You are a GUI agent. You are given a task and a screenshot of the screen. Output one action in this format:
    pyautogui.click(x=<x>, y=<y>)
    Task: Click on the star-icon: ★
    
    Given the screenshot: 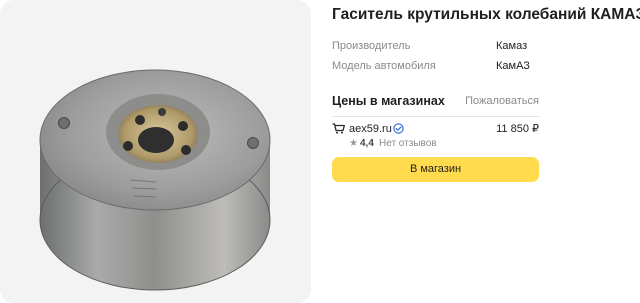 What is the action you would take?
    pyautogui.click(x=353, y=143)
    